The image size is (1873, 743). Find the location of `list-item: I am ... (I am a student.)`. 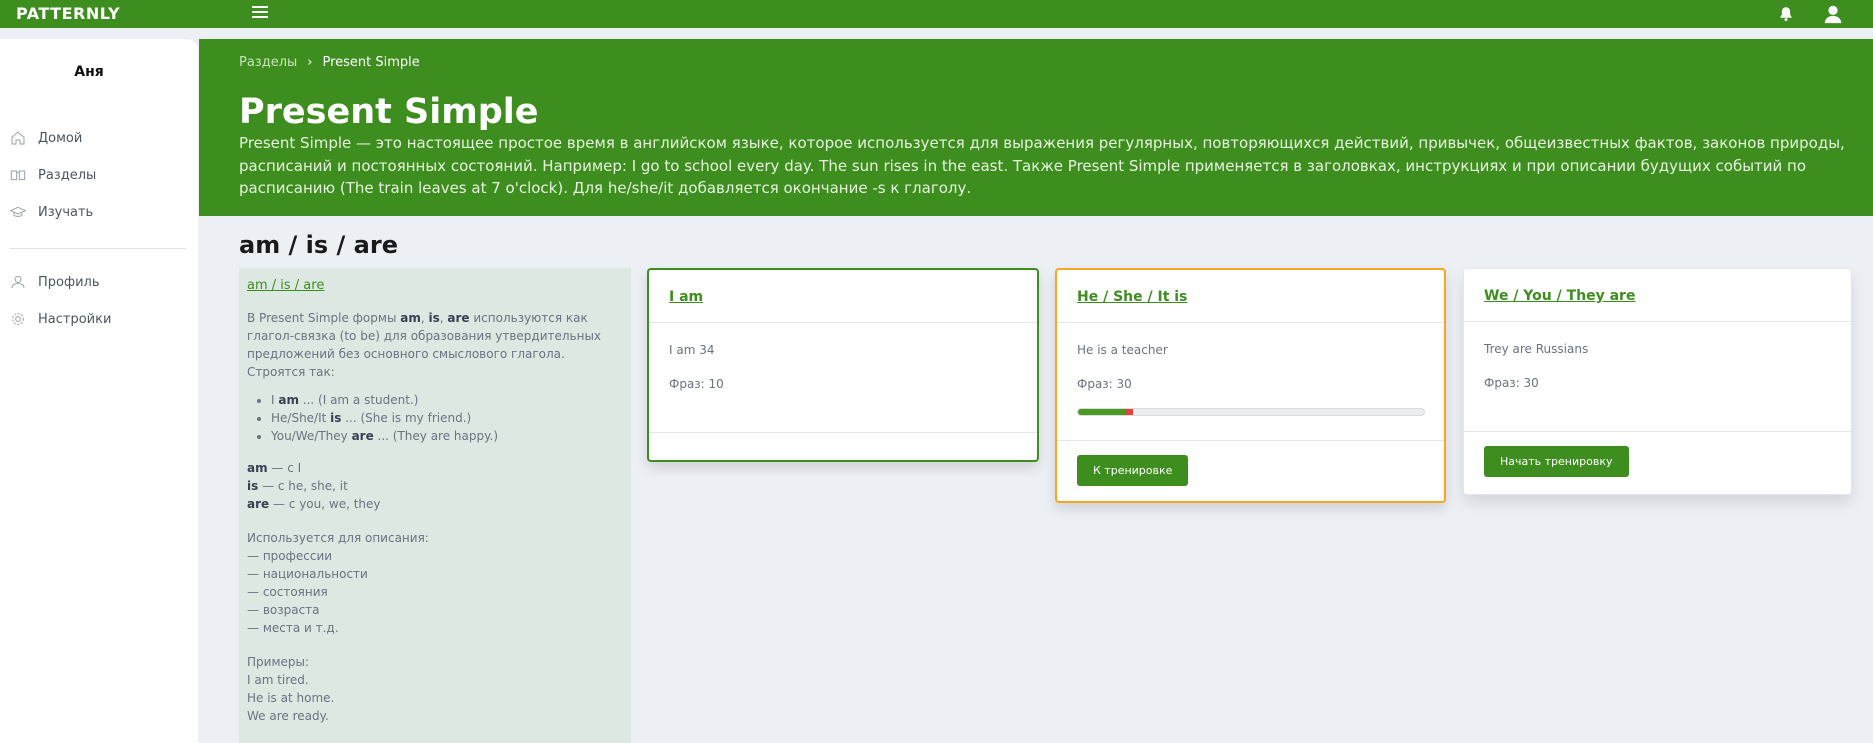

list-item: I am ... (I am a student.) is located at coordinates (447, 400).